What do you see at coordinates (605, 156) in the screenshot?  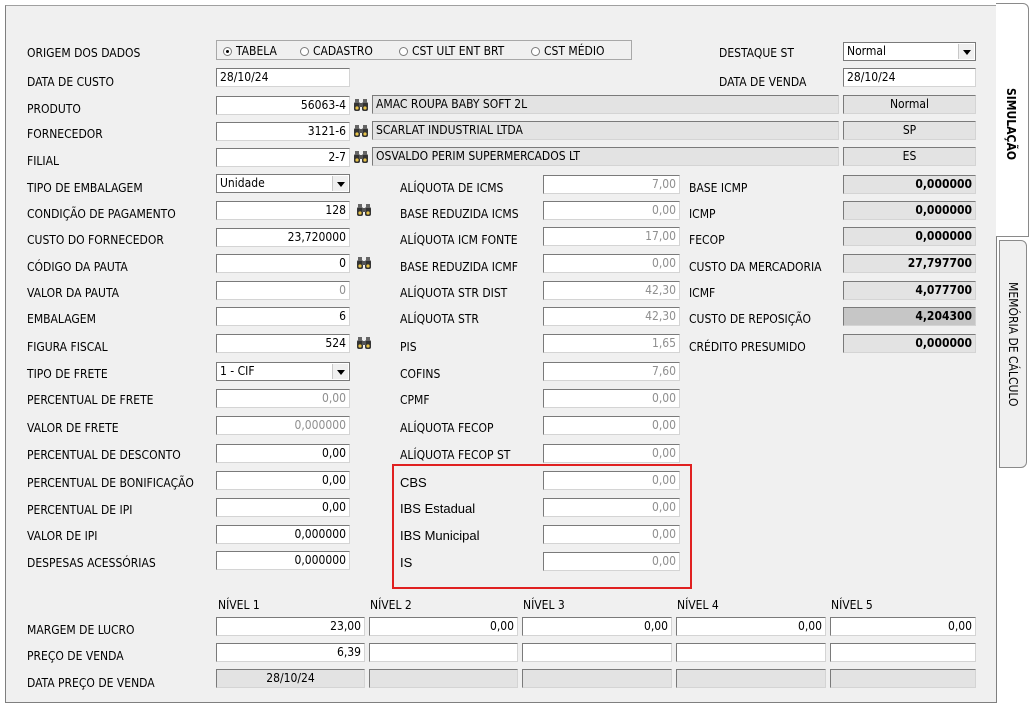 I see `filial-name-field: OSVALDO PERIM SUPERMERCADOS LT` at bounding box center [605, 156].